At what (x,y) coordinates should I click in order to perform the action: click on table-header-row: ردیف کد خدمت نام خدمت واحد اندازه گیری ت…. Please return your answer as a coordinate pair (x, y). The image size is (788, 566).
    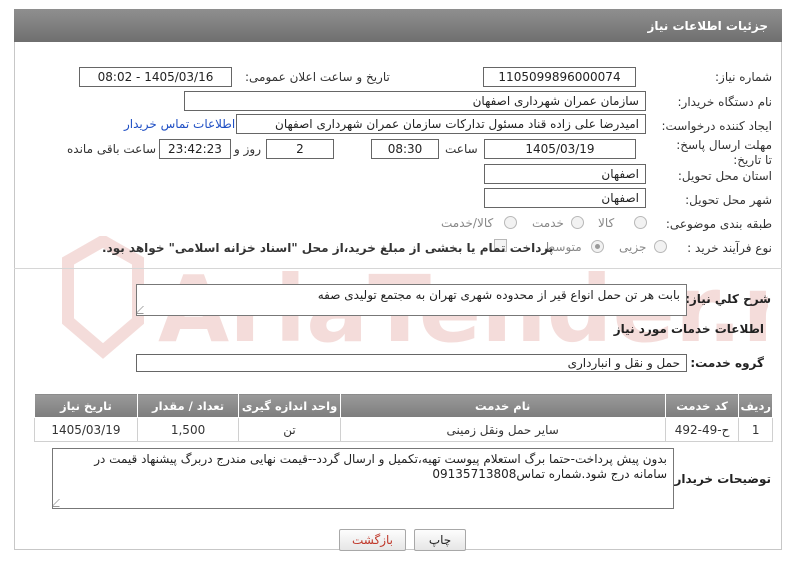
    Looking at the image, I should click on (403, 405).